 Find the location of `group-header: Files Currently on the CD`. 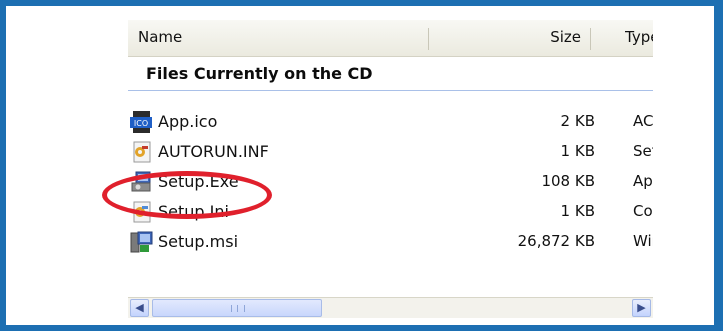

group-header: Files Currently on the CD is located at coordinates (259, 73).